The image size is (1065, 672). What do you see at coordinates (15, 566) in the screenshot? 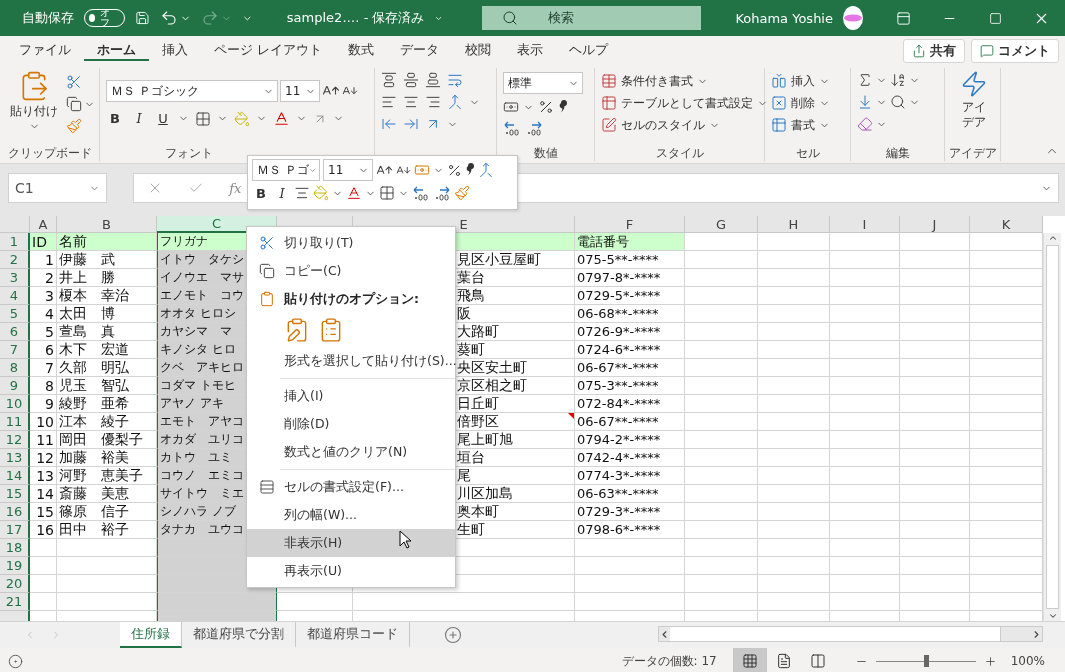
I see `row-header: 19` at bounding box center [15, 566].